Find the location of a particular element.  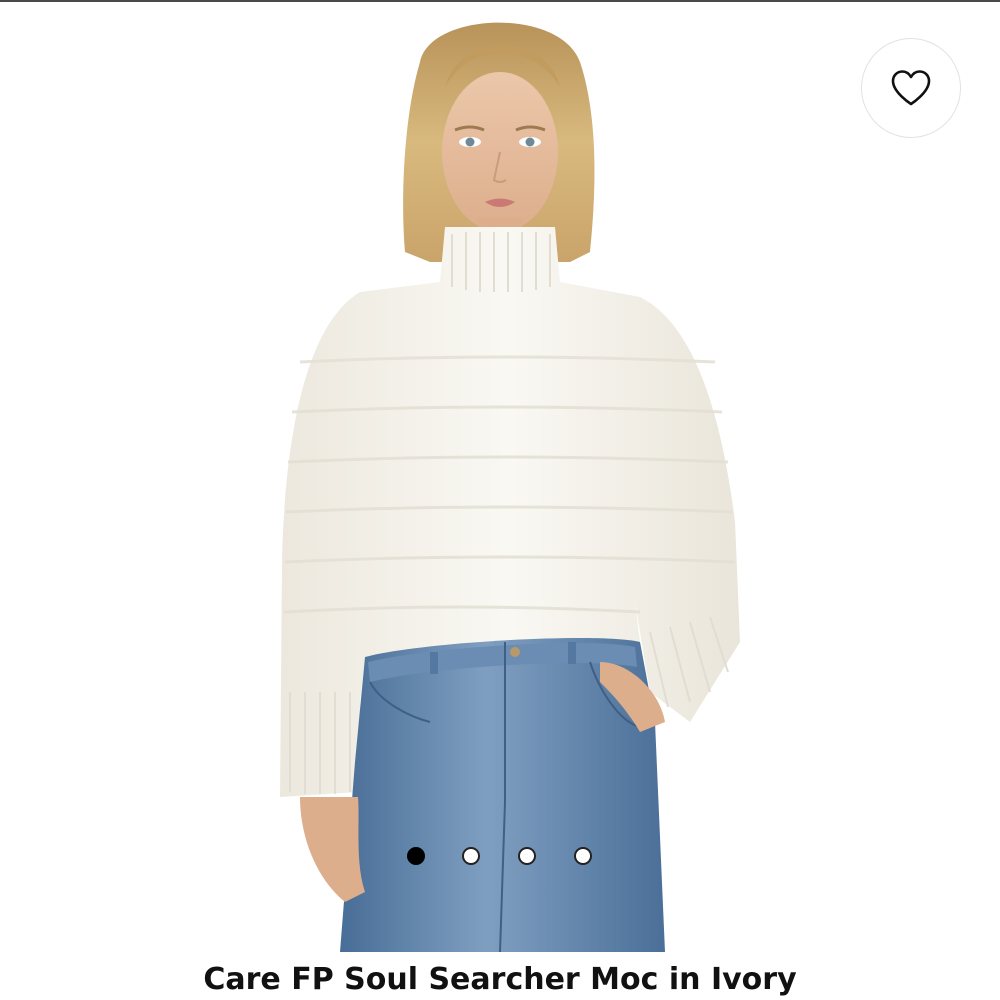

product-title: Care FP Soul Searcher Moc in Ivory is located at coordinates (500, 979).